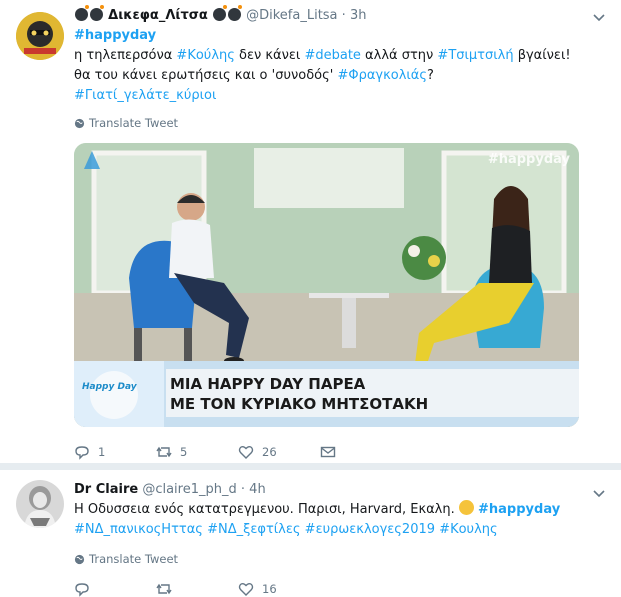  What do you see at coordinates (269, 589) in the screenshot?
I see `like-count: 16` at bounding box center [269, 589].